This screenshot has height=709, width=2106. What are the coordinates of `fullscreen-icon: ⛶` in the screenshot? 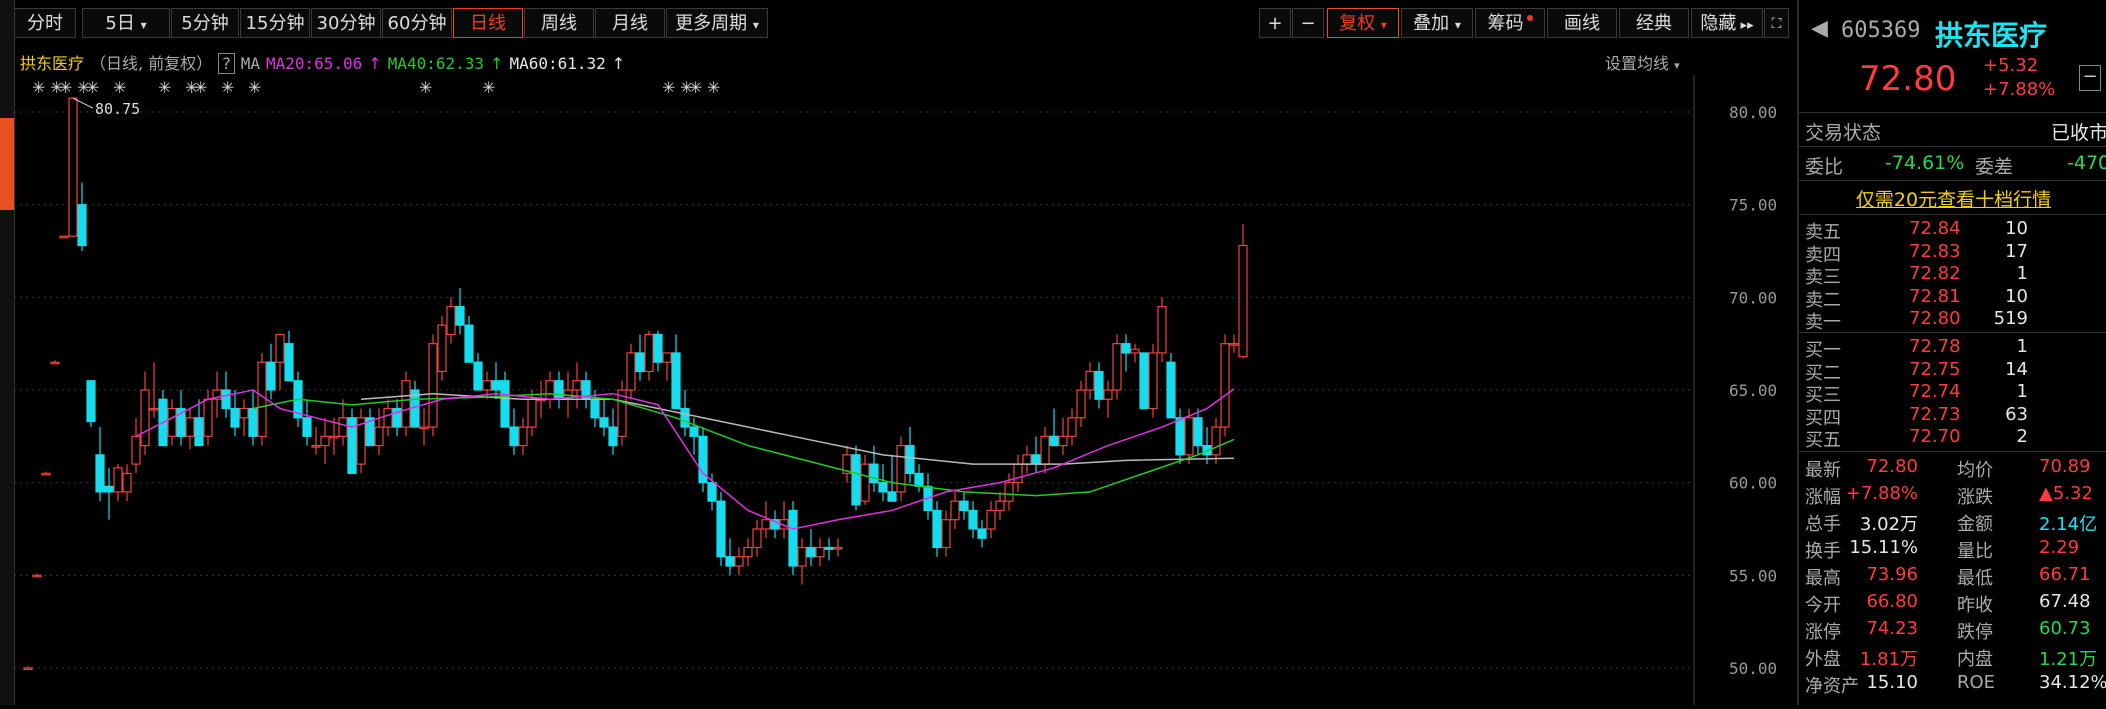 It's located at (1776, 23).